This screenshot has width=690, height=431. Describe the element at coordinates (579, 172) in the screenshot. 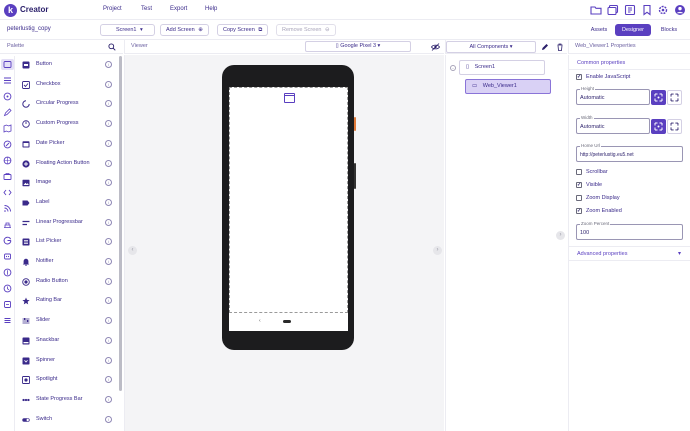

I see `scrollbar-checkbox` at that location.